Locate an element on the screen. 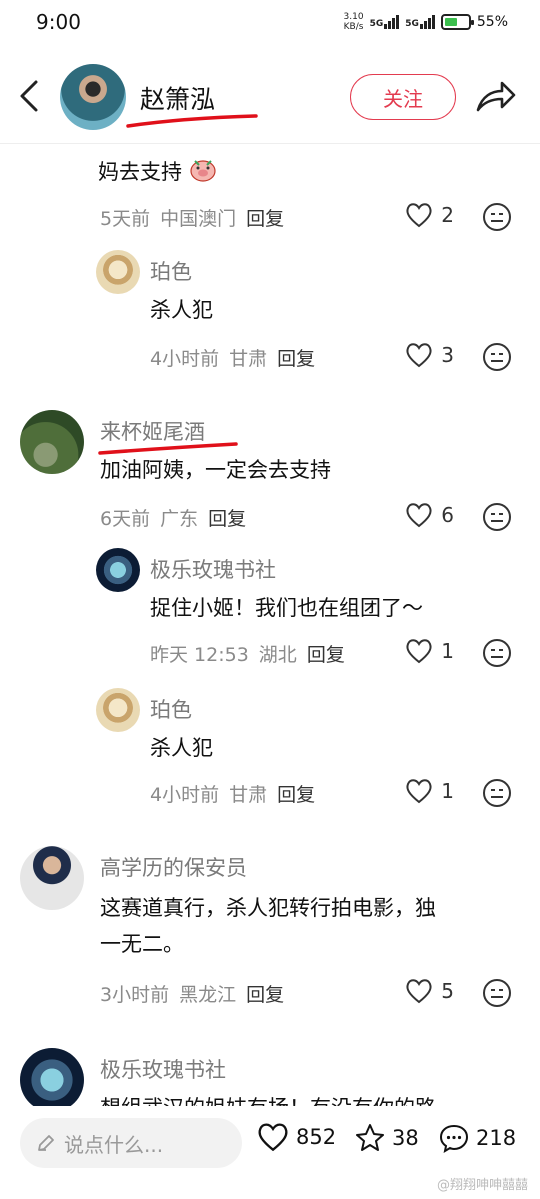 This screenshot has height=1199, width=540. comment-meta: 6天前 广东 回复 is located at coordinates (173, 517).